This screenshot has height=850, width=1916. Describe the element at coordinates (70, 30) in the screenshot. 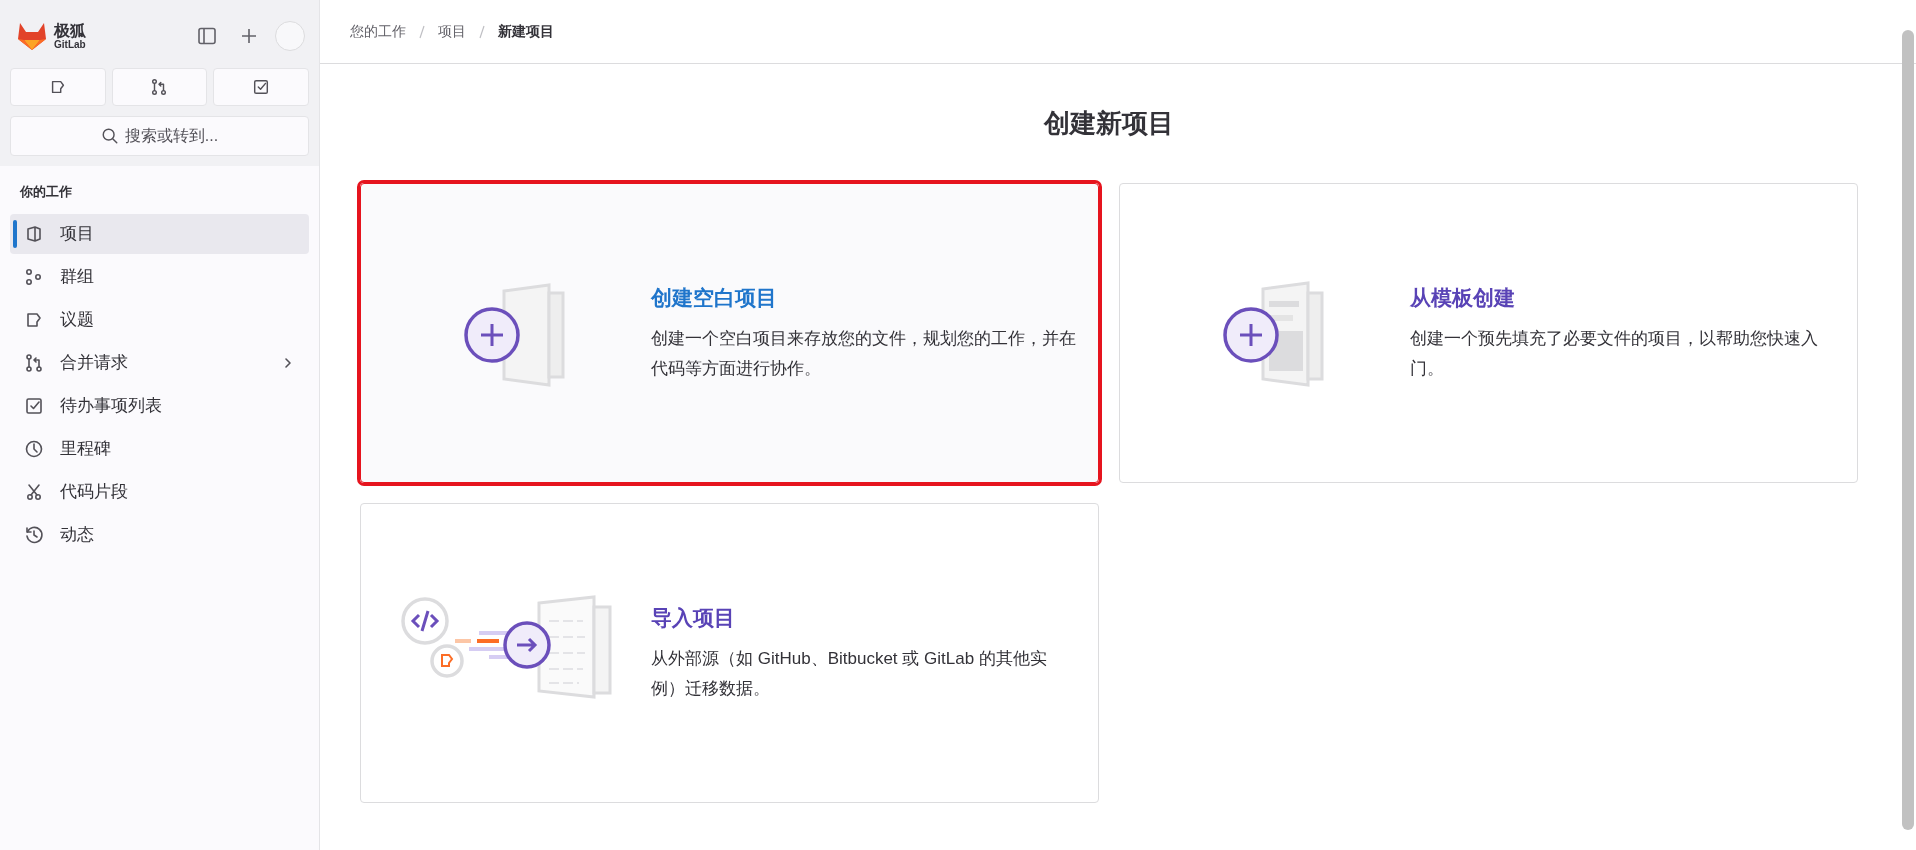

I see `brand-name: 极狐` at that location.